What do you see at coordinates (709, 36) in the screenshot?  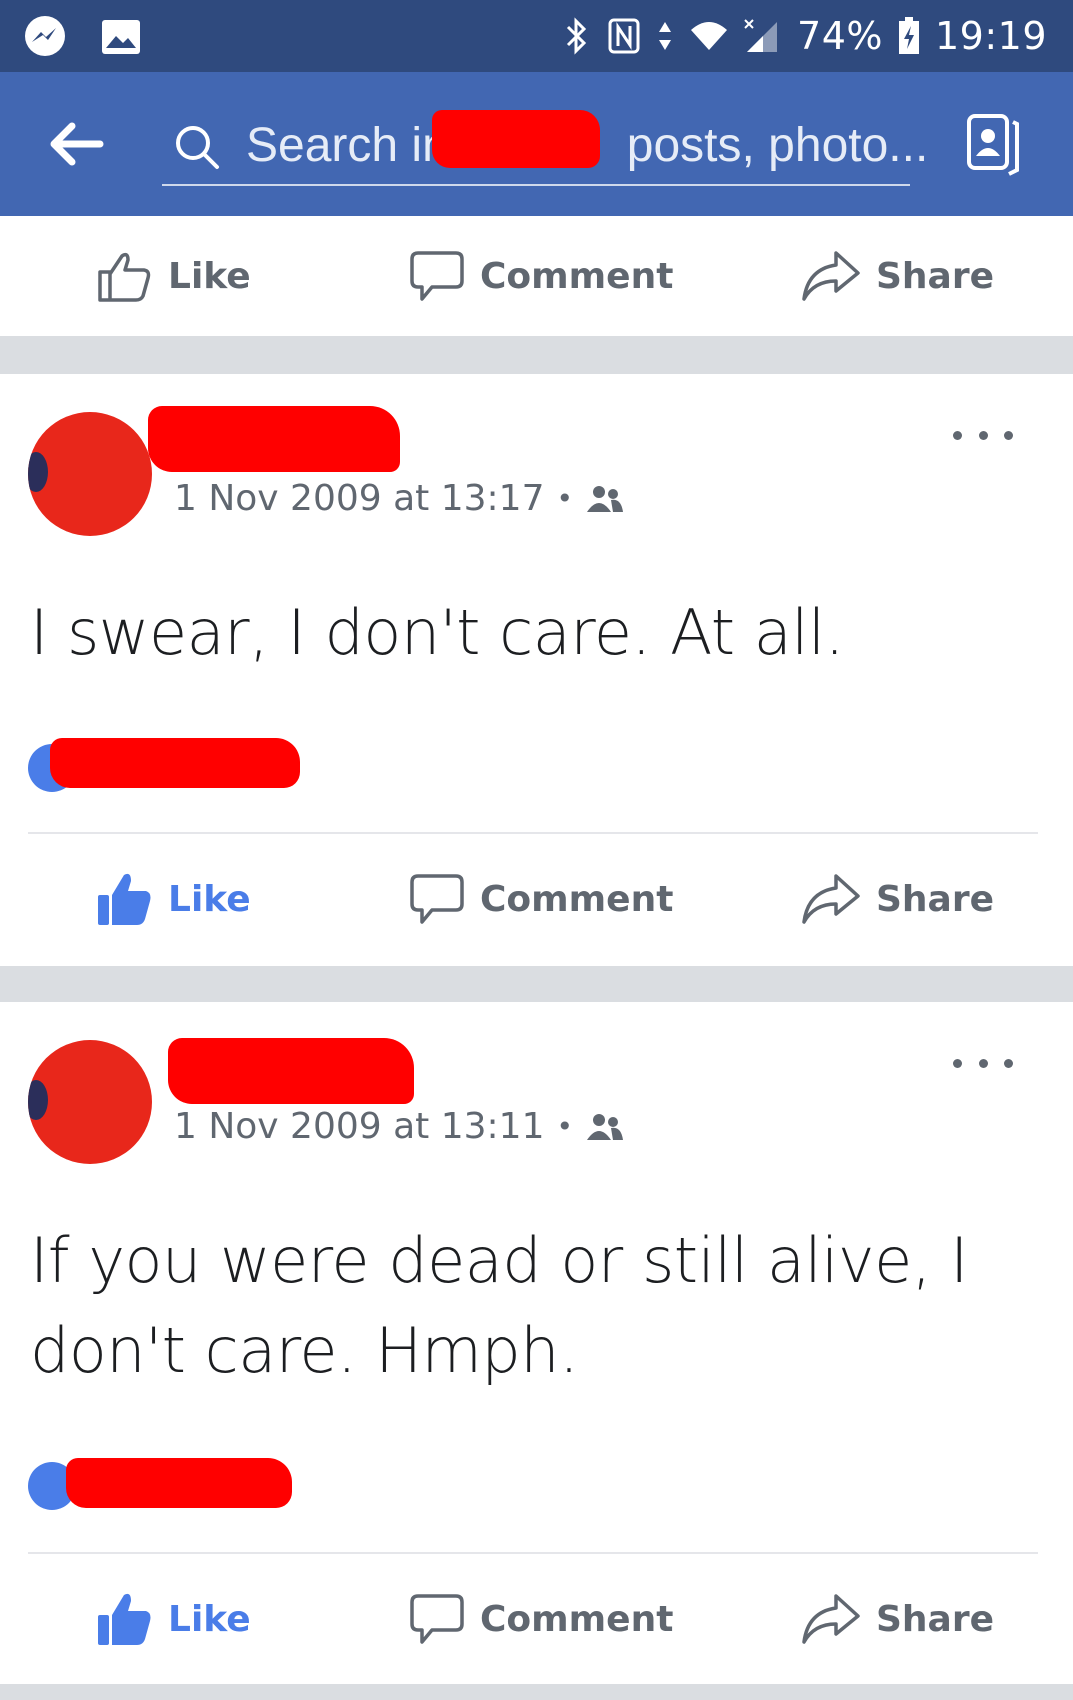 I see `wifi-icon` at bounding box center [709, 36].